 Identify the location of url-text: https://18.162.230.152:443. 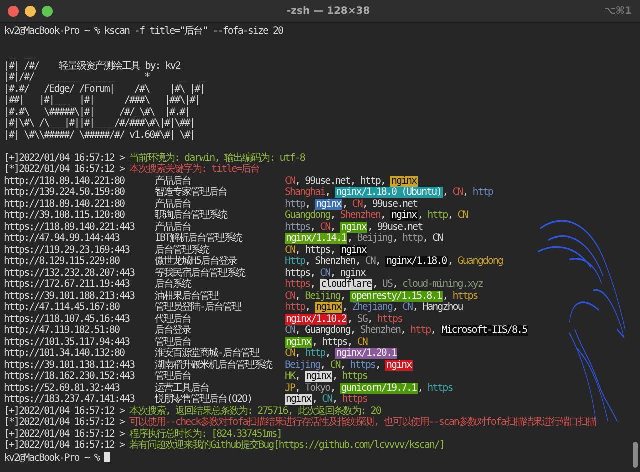
(70, 376).